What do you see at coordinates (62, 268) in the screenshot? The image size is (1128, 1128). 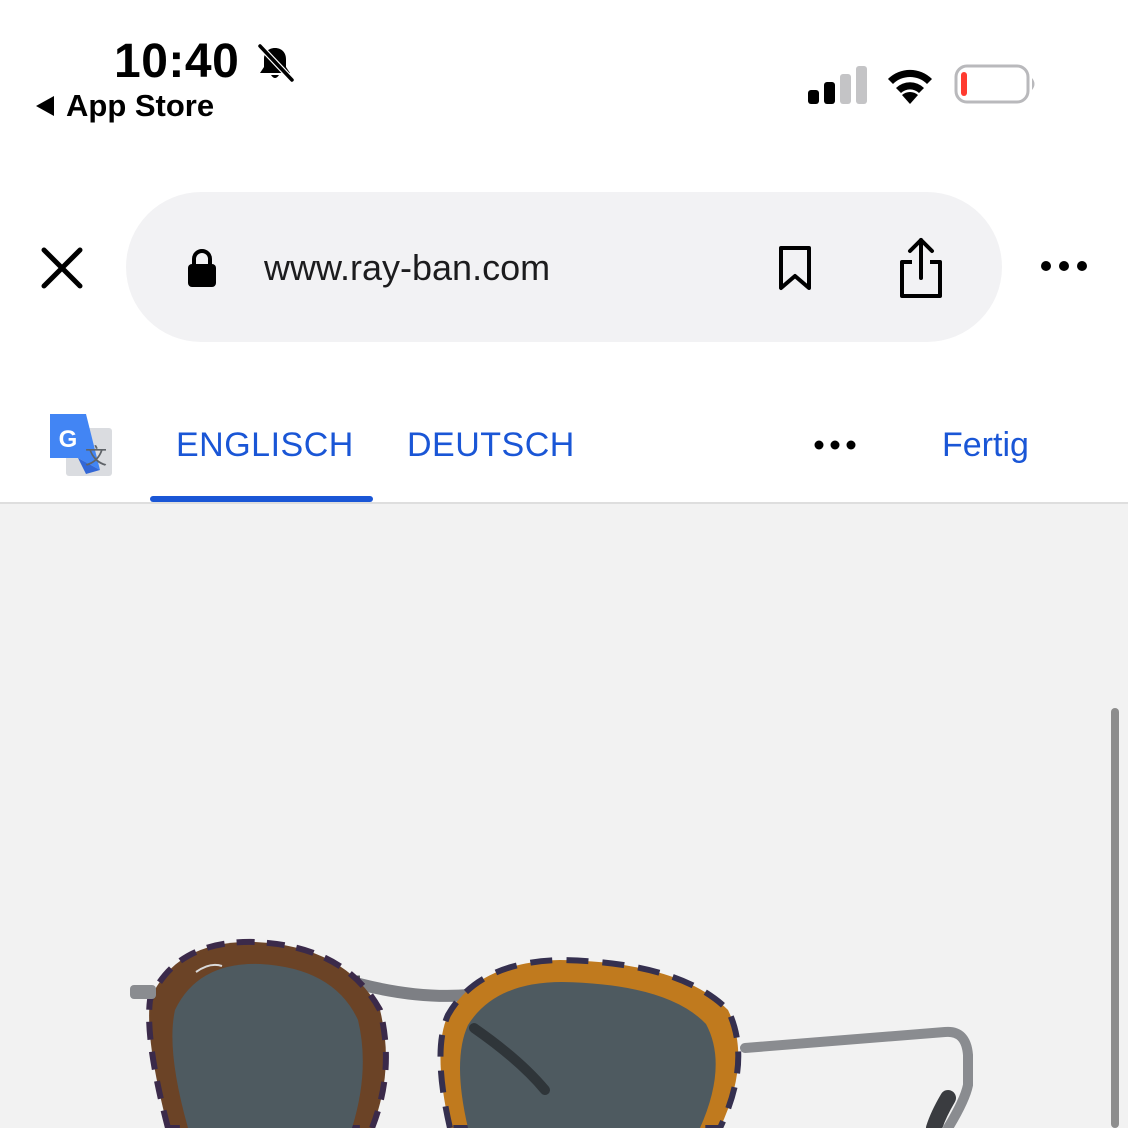 I see `close-icon` at bounding box center [62, 268].